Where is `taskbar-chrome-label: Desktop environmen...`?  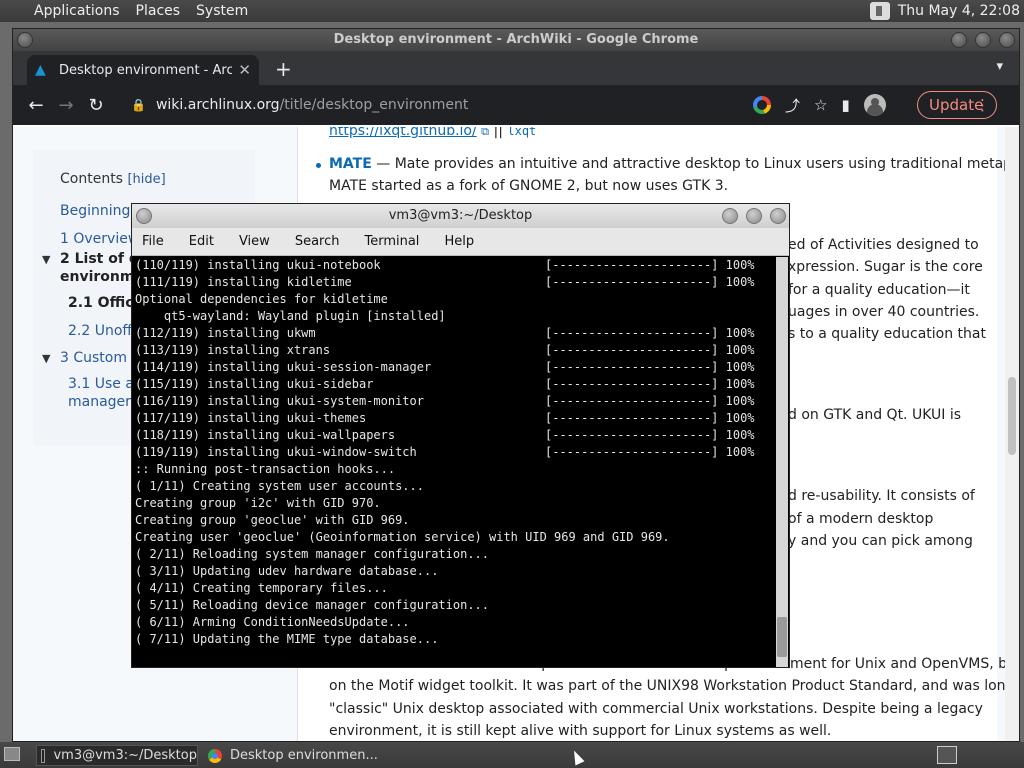
taskbar-chrome-label: Desktop environmen... is located at coordinates (304, 755).